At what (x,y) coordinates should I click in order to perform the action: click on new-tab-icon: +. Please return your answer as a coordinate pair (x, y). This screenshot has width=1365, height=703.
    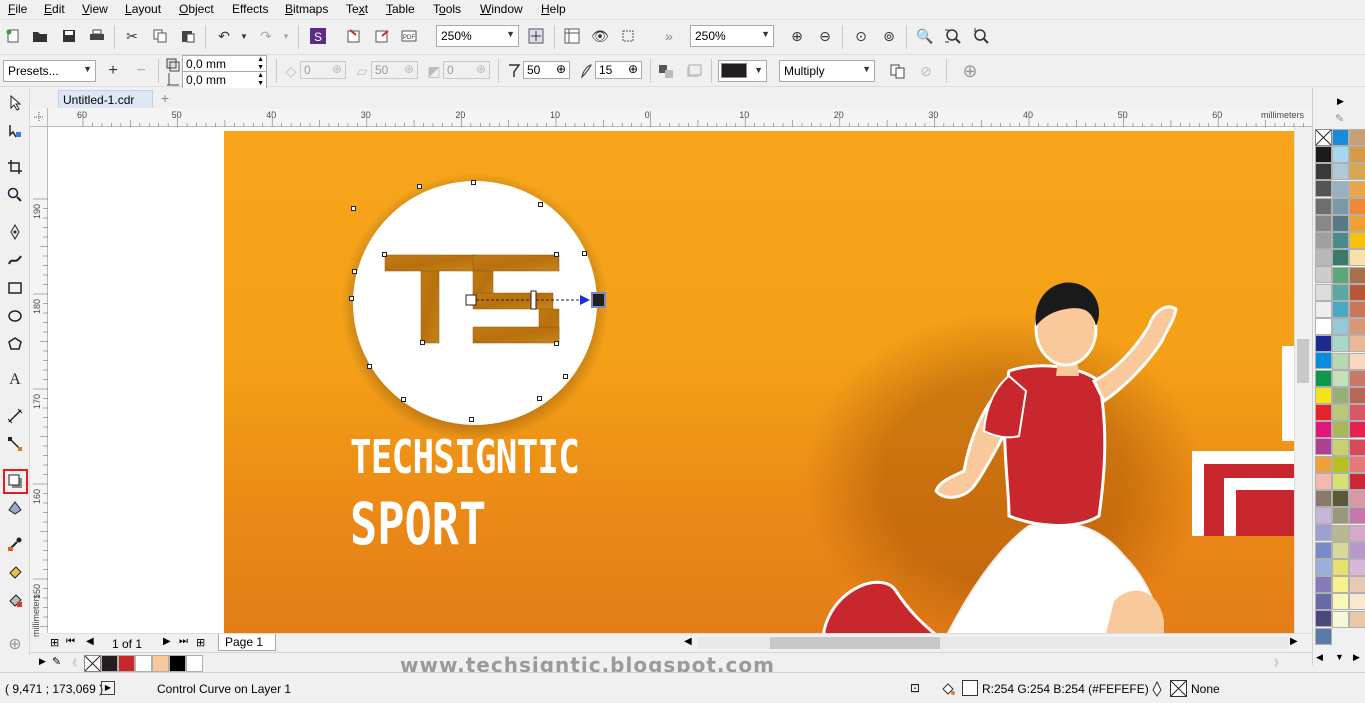
    Looking at the image, I should click on (165, 99).